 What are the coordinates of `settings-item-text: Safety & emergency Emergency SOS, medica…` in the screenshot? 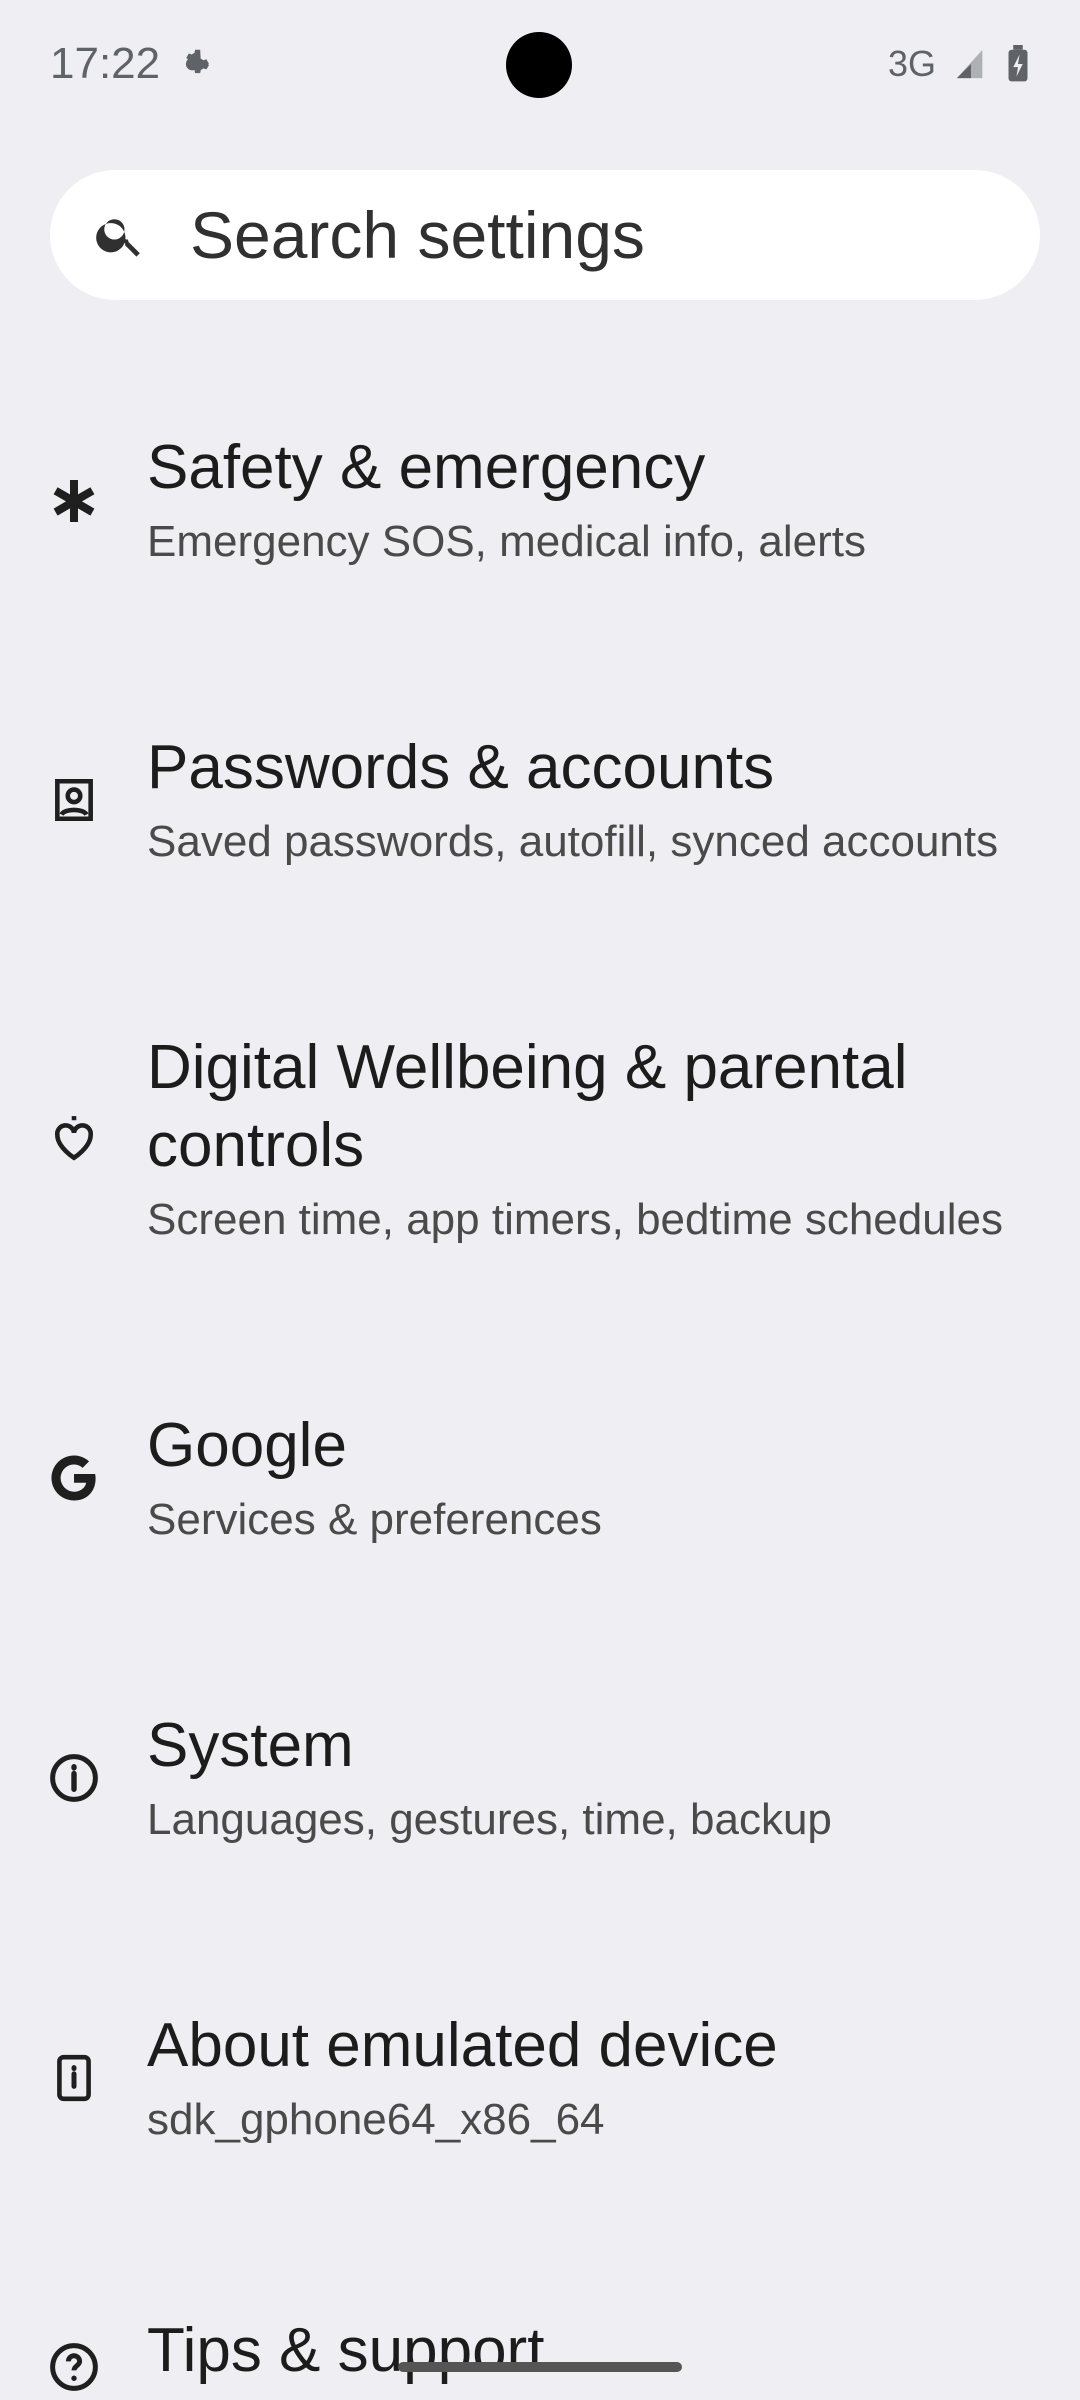 It's located at (613, 500).